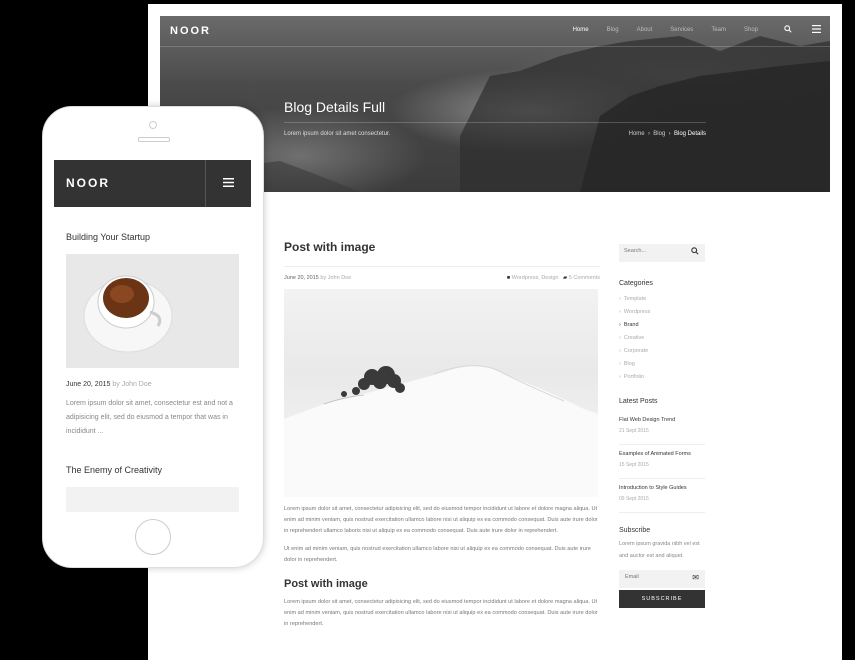  I want to click on nav-item-team: Team, so click(718, 30).